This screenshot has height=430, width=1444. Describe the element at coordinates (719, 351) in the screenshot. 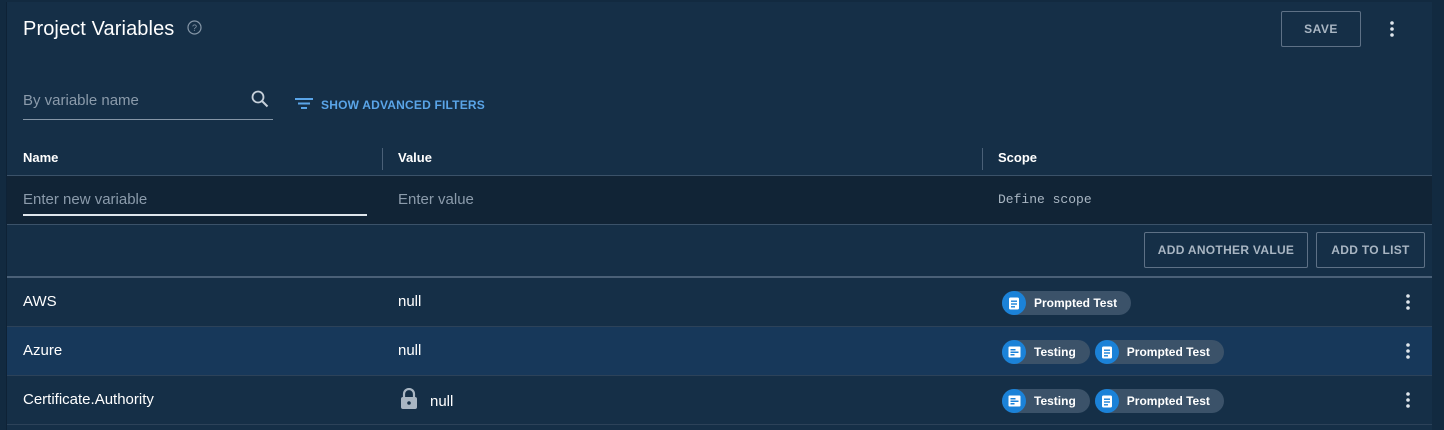

I see `table-row: Azure null Testing Prompted Test` at that location.